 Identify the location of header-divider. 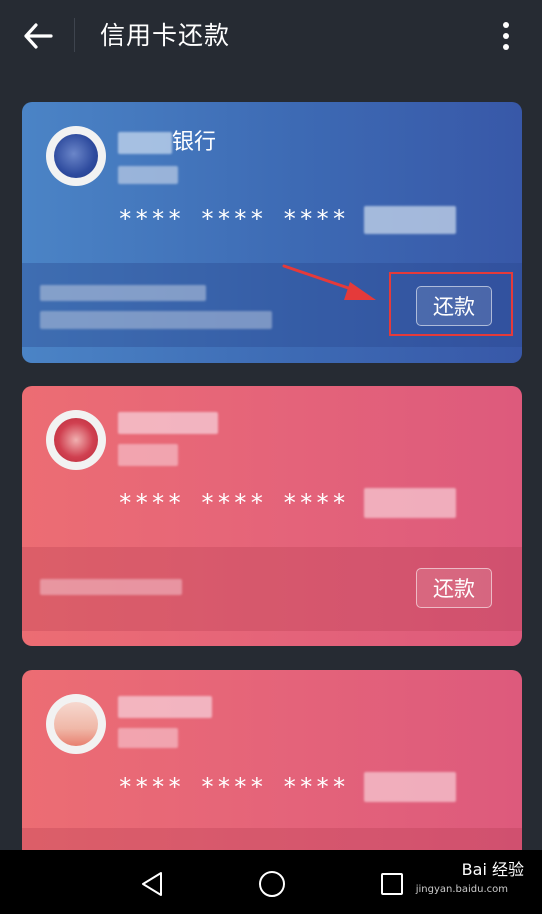
(74, 35).